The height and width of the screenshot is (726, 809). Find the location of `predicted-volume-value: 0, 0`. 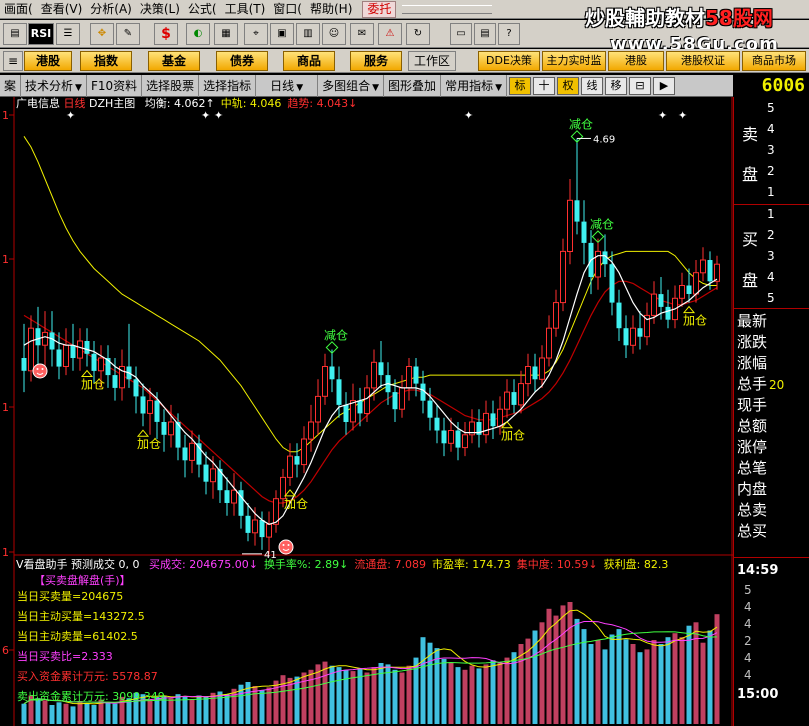

predicted-volume-value: 0, 0 is located at coordinates (129, 564).